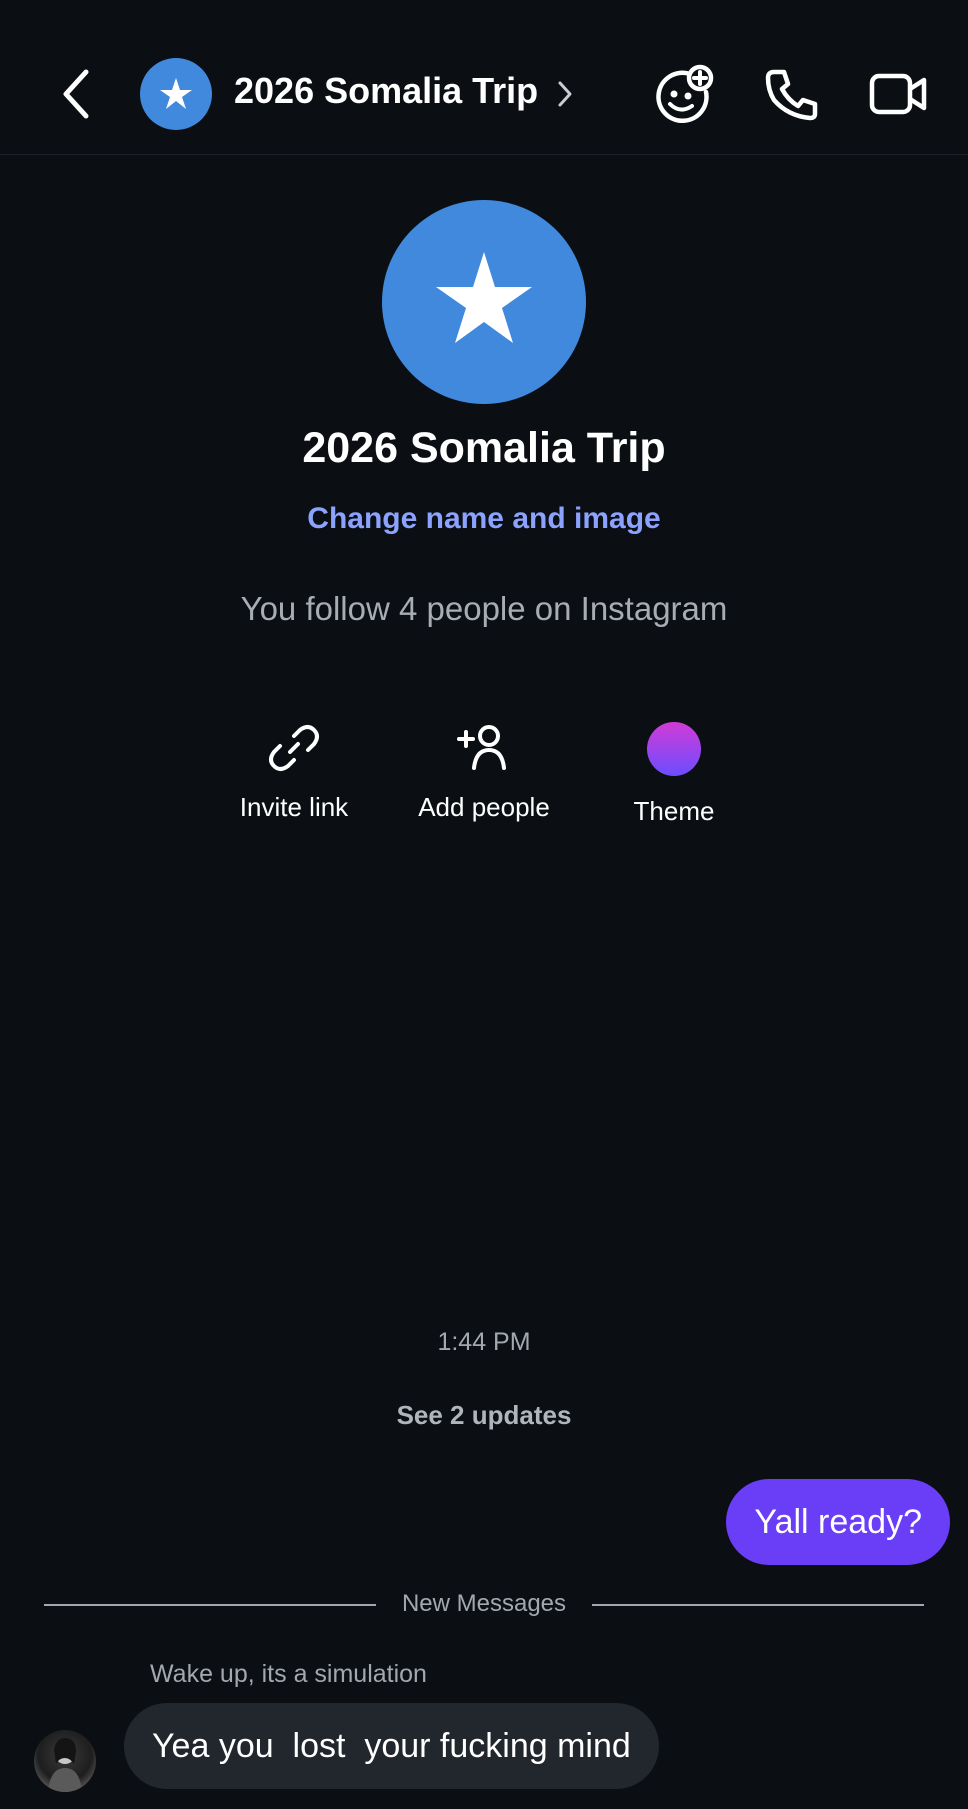  What do you see at coordinates (484, 807) in the screenshot?
I see `add-people-label: Add people` at bounding box center [484, 807].